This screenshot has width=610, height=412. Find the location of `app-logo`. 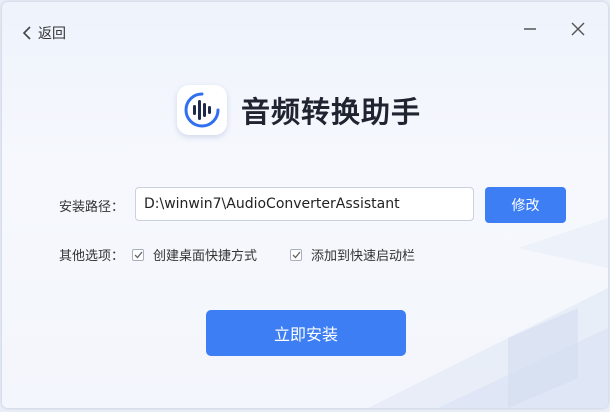

app-logo is located at coordinates (202, 110).